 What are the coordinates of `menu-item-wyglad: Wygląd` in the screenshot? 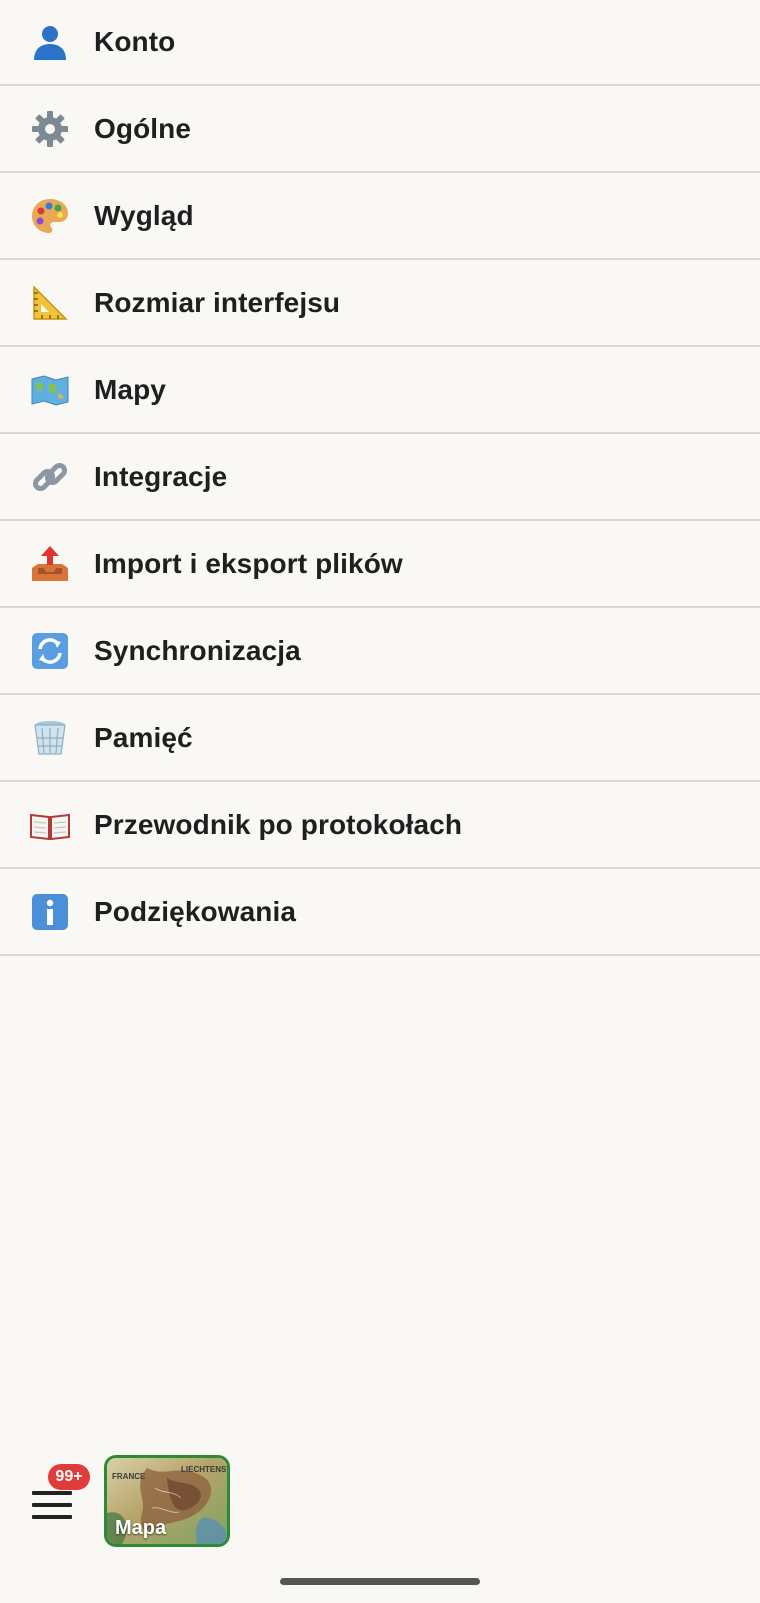 It's located at (380, 216).